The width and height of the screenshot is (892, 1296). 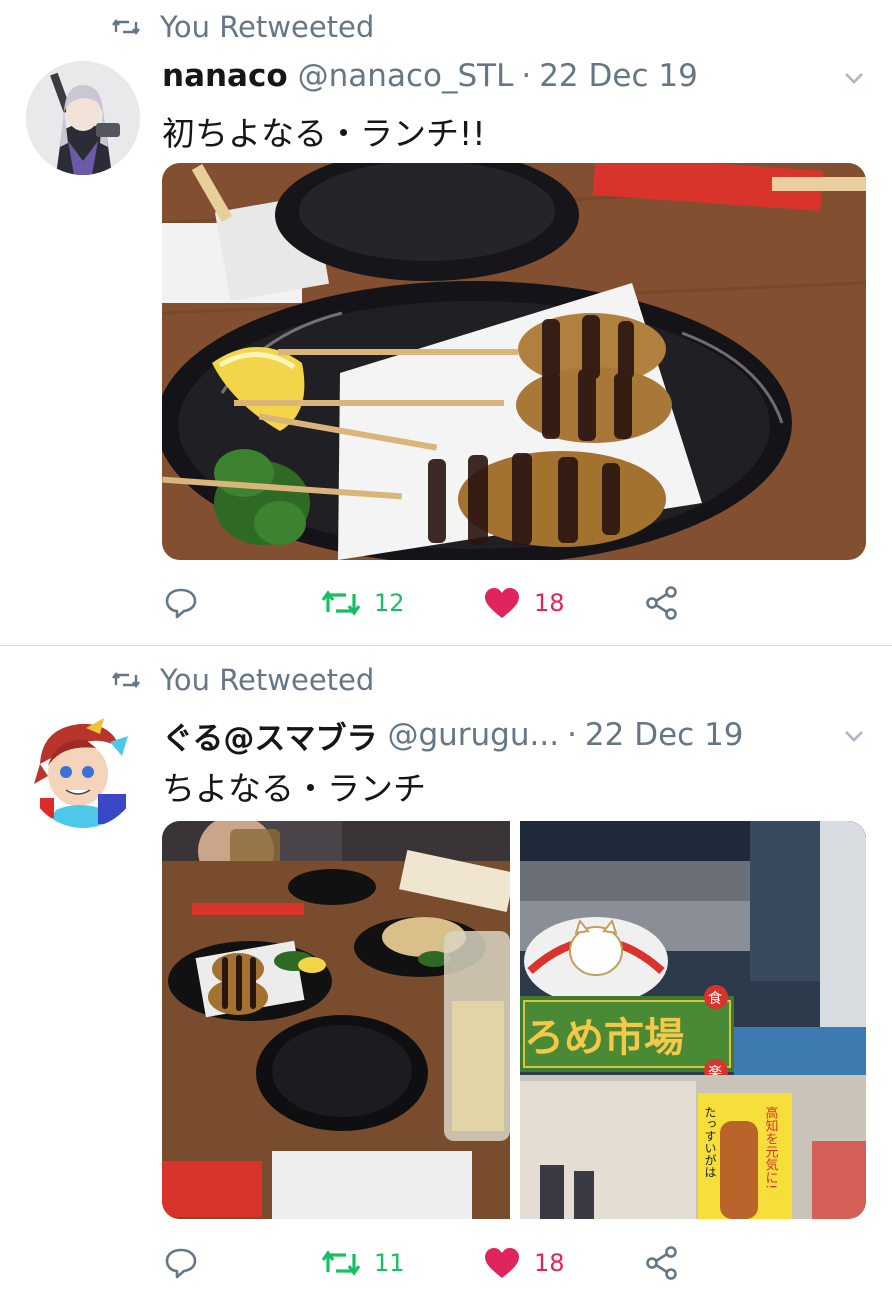 What do you see at coordinates (771, 1147) in the screenshot?
I see `banner-text-1: 高知を元気に!` at bounding box center [771, 1147].